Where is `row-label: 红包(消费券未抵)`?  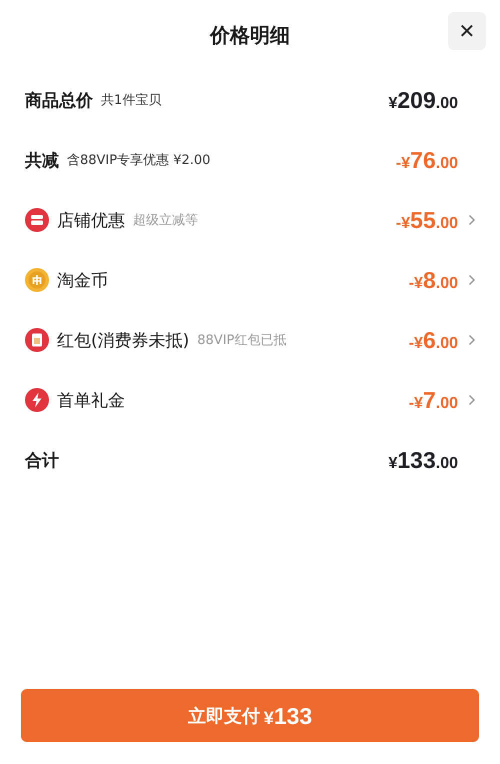 row-label: 红包(消费券未抵) is located at coordinates (123, 341).